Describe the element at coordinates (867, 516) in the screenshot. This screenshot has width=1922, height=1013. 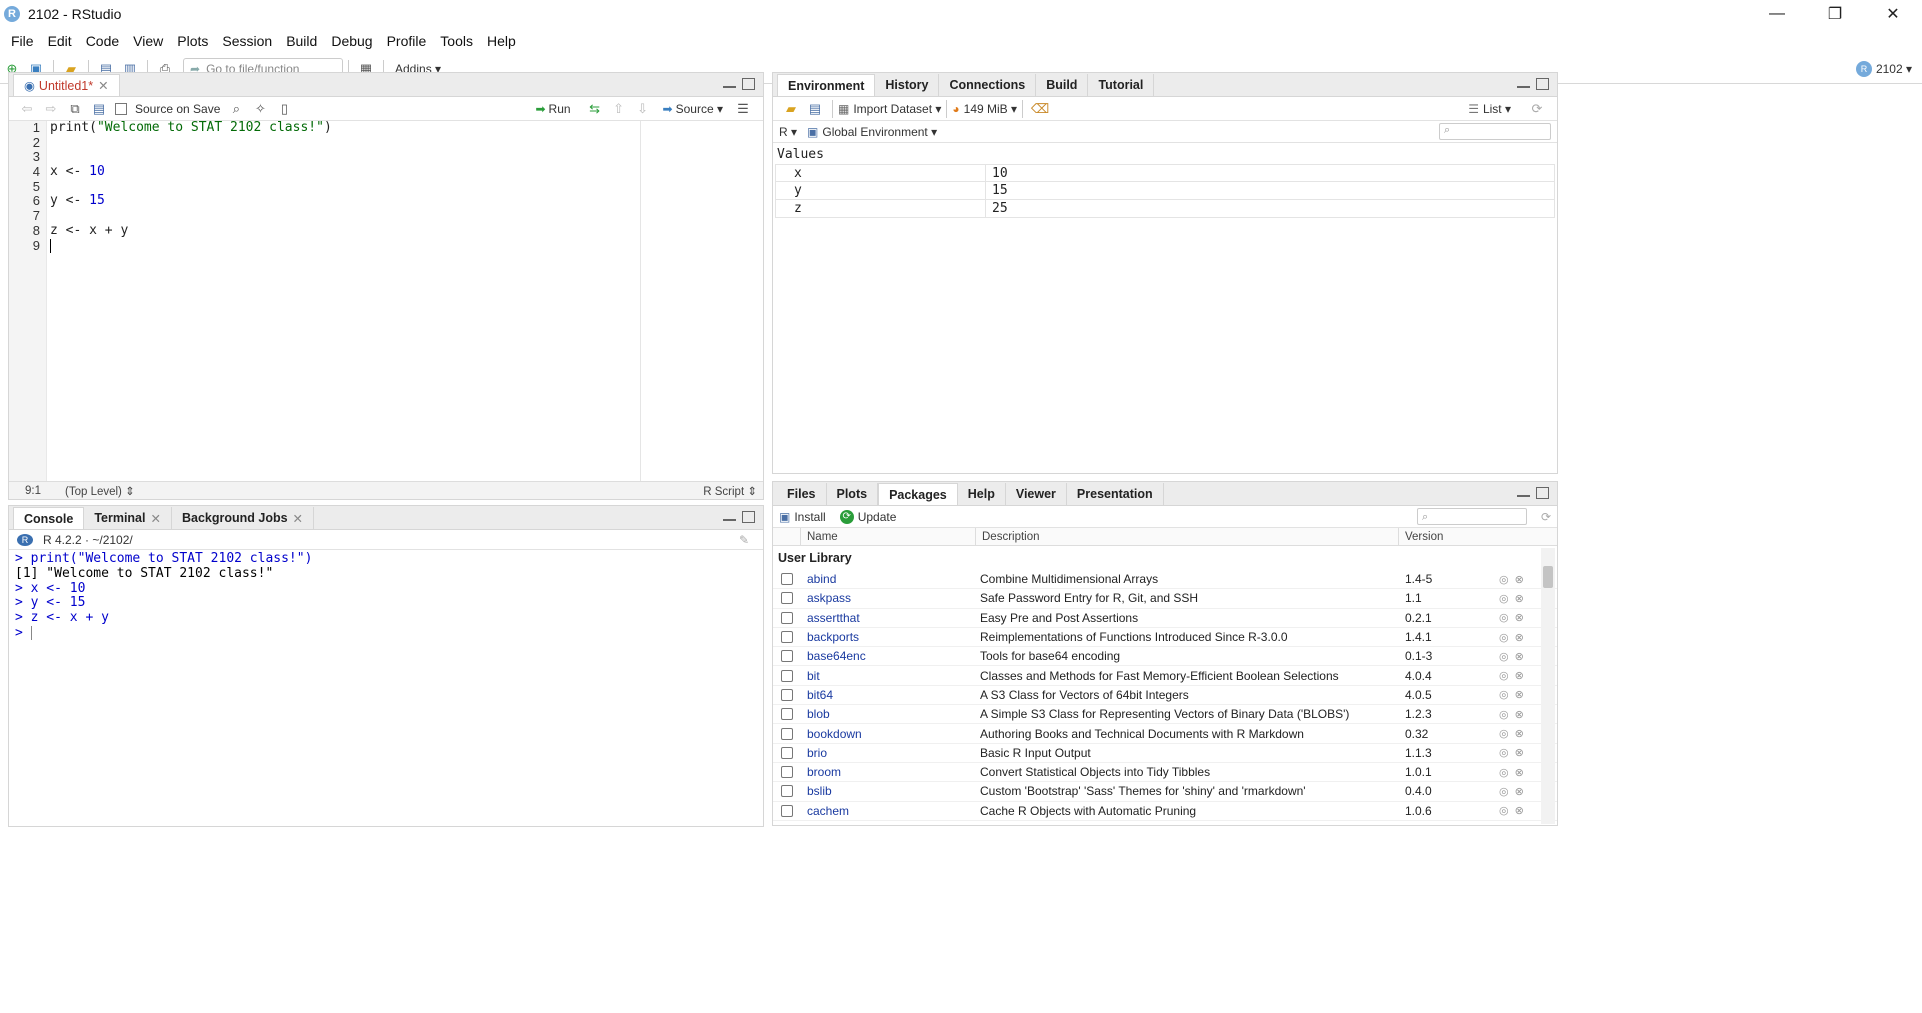
I see `update-button: ⟳ Update` at that location.